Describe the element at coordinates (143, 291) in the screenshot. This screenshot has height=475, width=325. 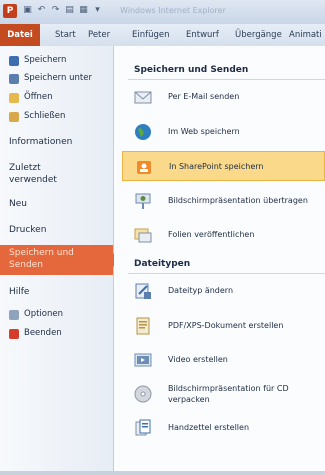
I see `change-file-type-icon` at that location.